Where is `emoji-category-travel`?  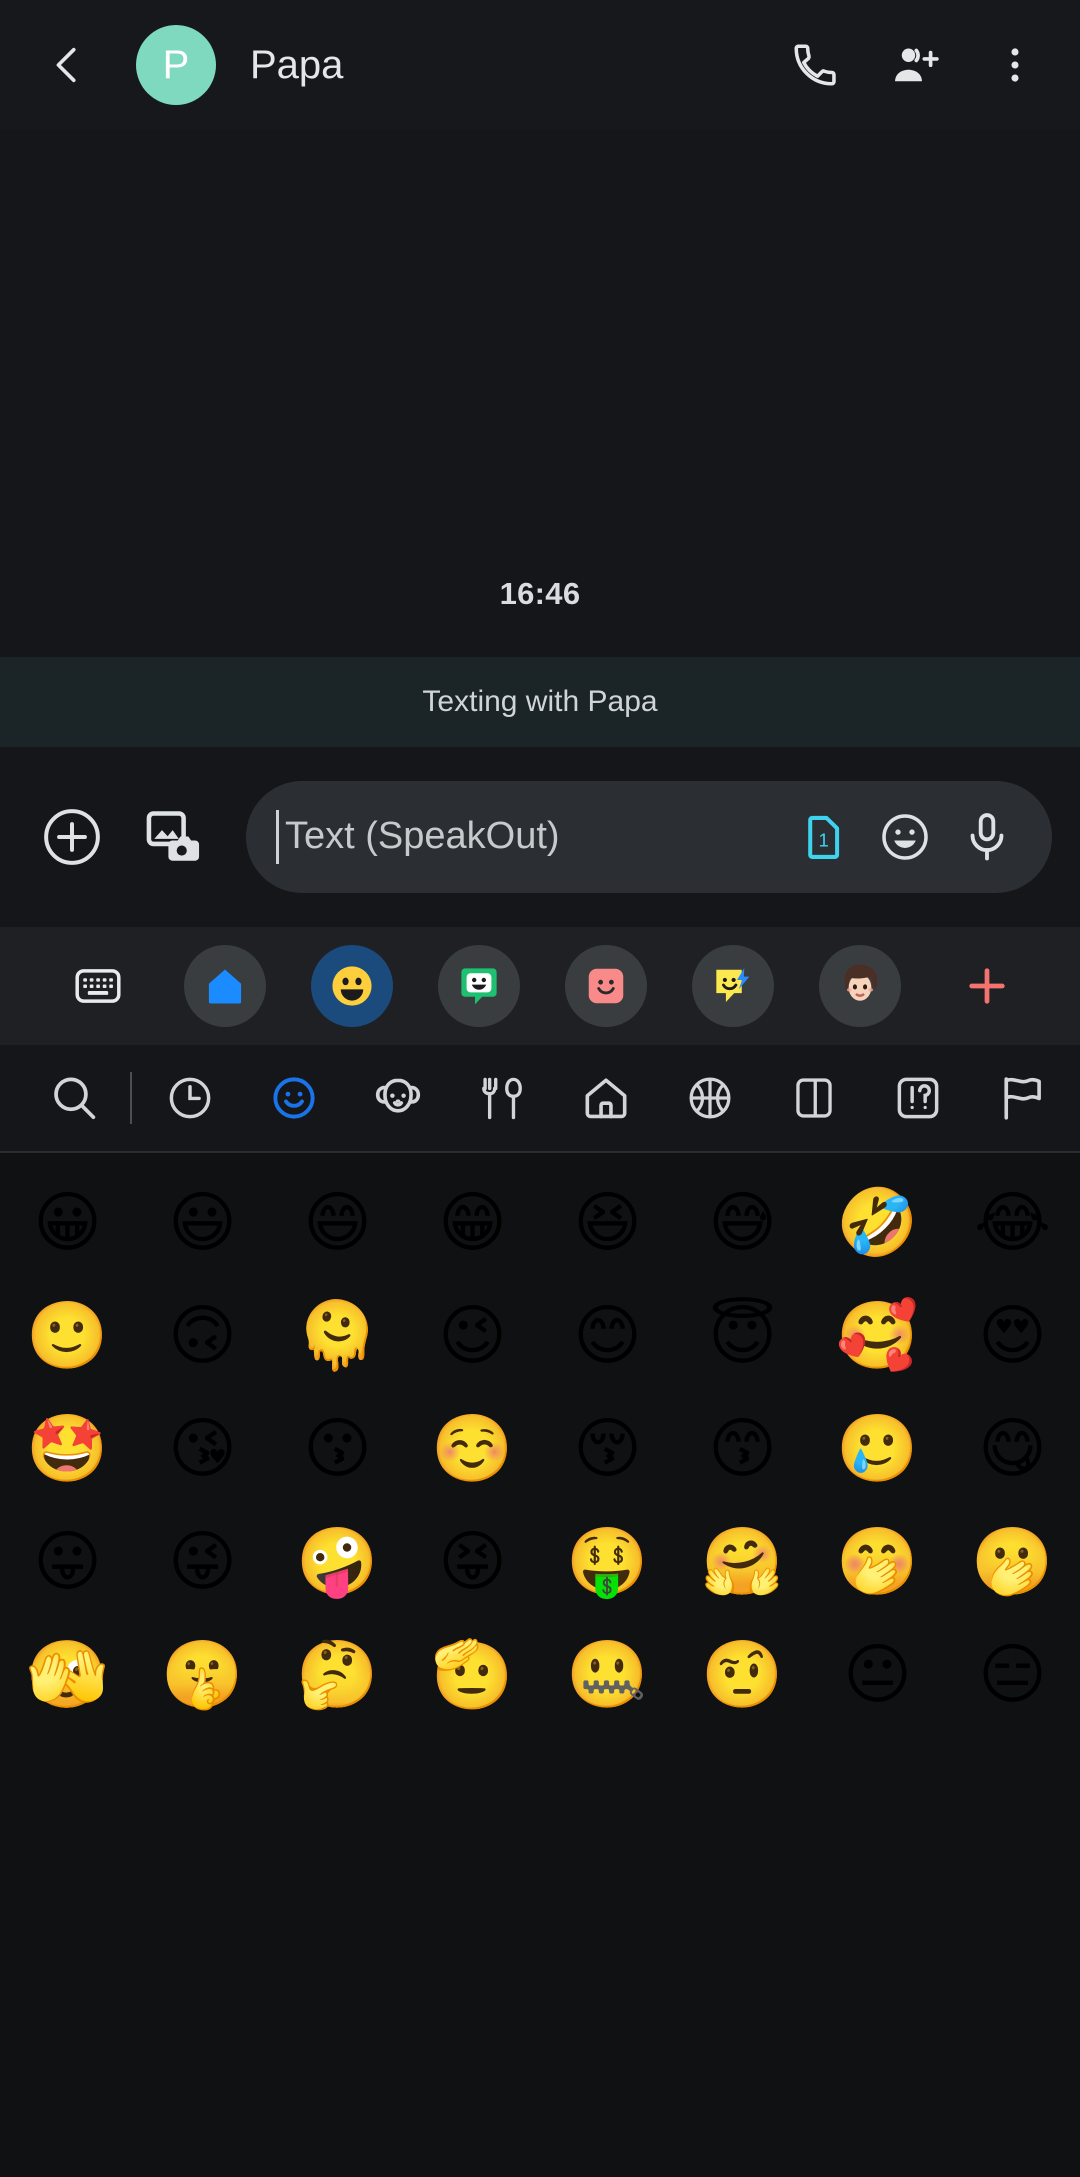
emoji-category-travel is located at coordinates (606, 1098).